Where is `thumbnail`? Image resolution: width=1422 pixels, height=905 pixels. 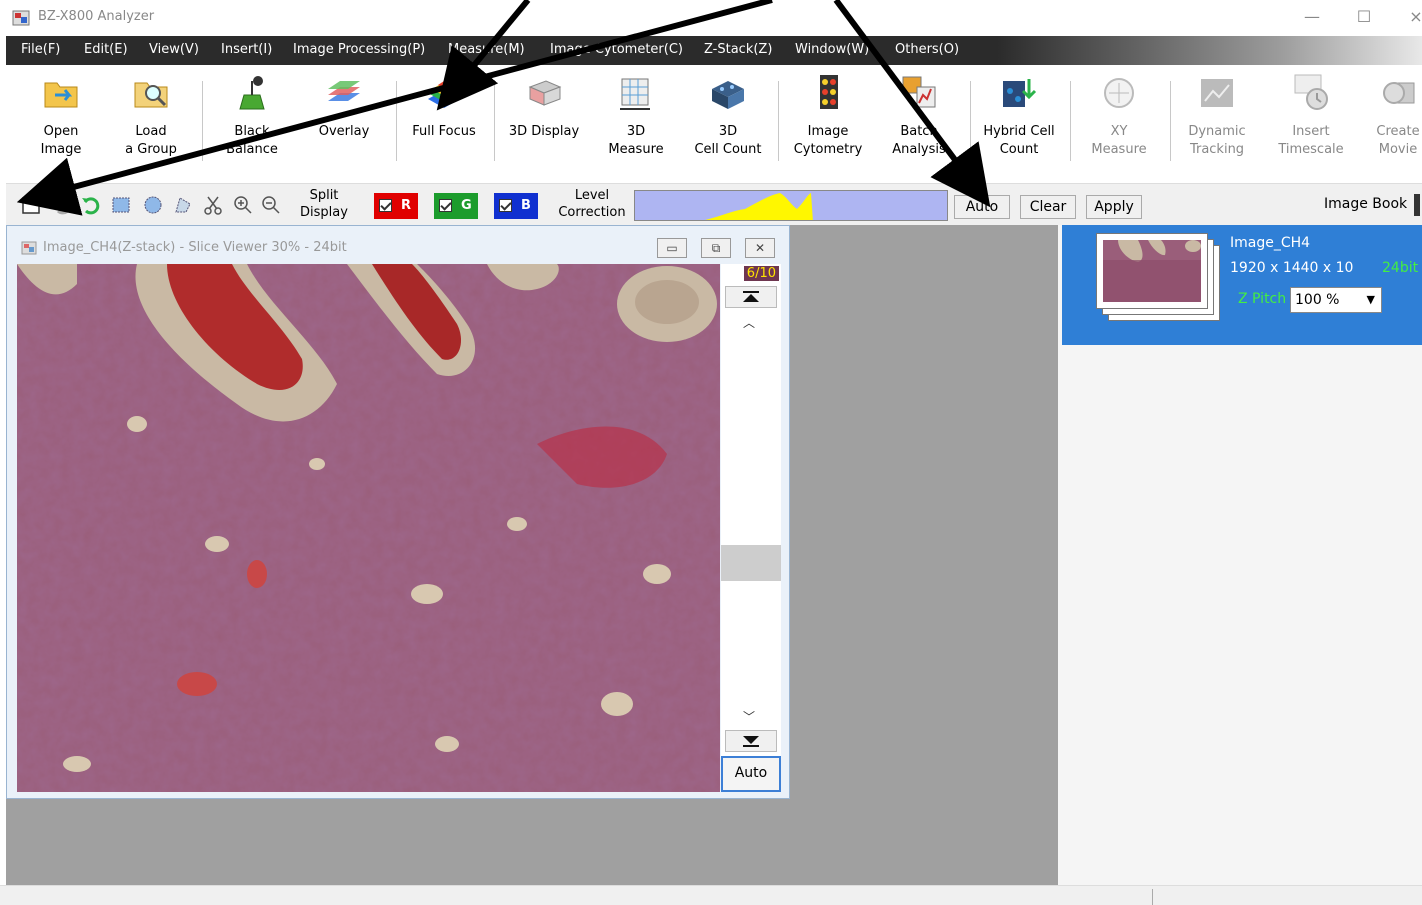 thumbnail is located at coordinates (1152, 271).